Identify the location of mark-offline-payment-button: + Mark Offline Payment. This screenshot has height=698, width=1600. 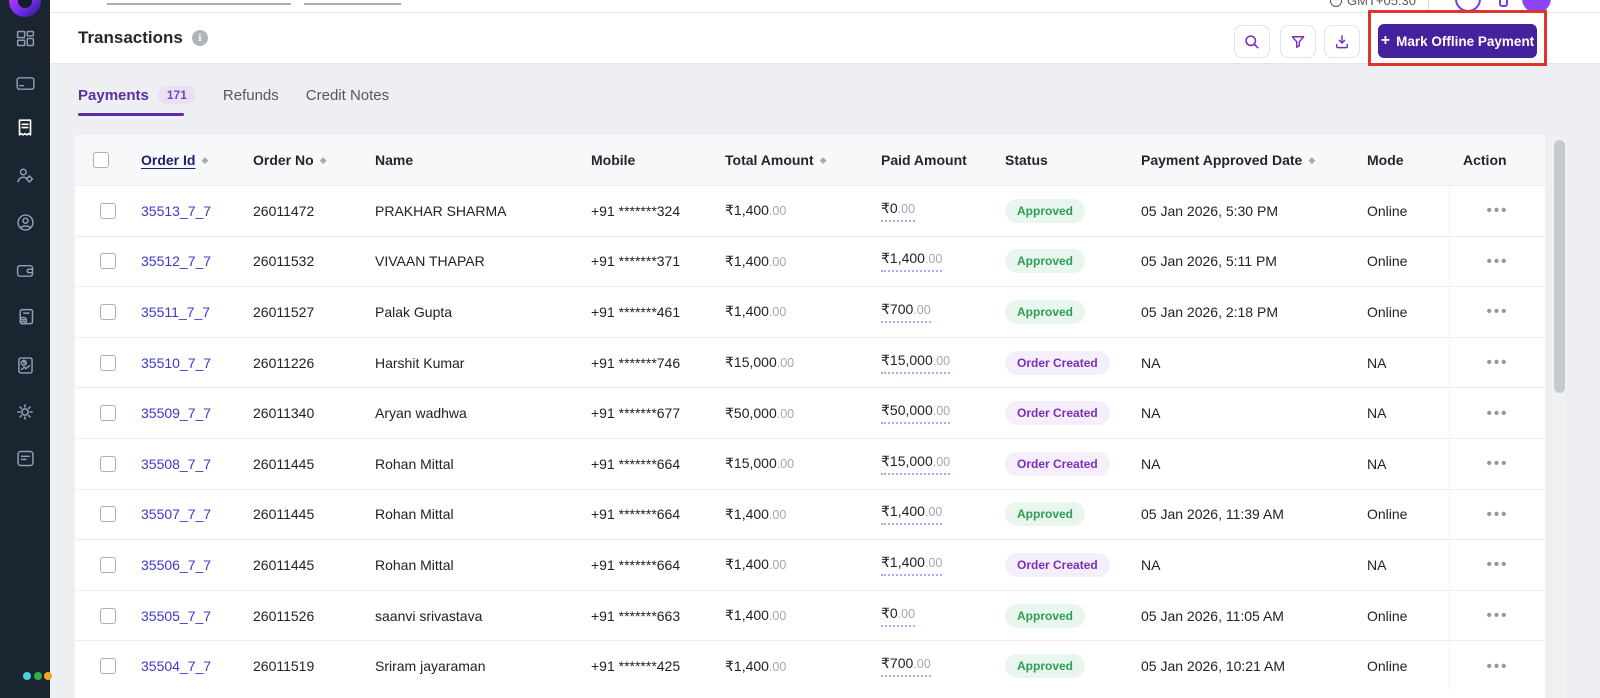
(1457, 41).